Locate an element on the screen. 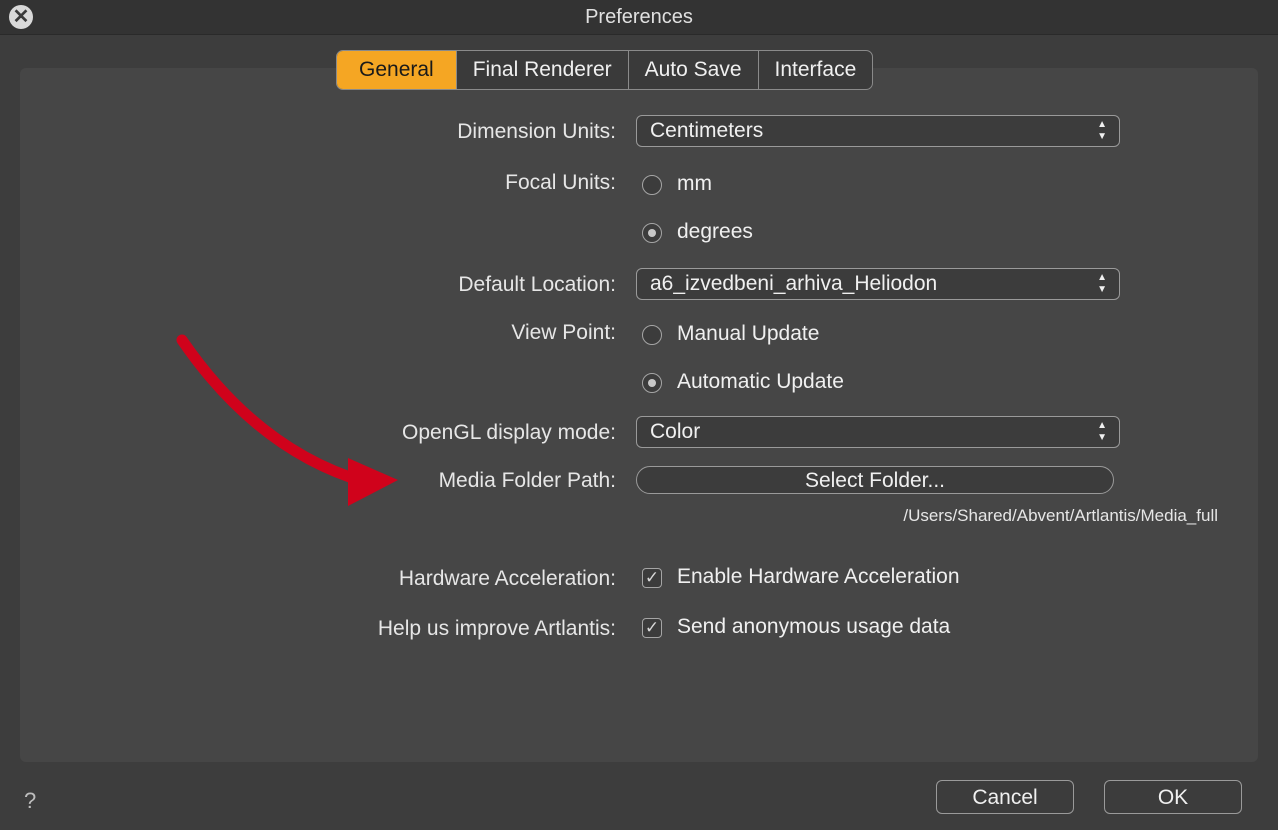 The height and width of the screenshot is (830, 1278). radio-label: degrees is located at coordinates (715, 231).